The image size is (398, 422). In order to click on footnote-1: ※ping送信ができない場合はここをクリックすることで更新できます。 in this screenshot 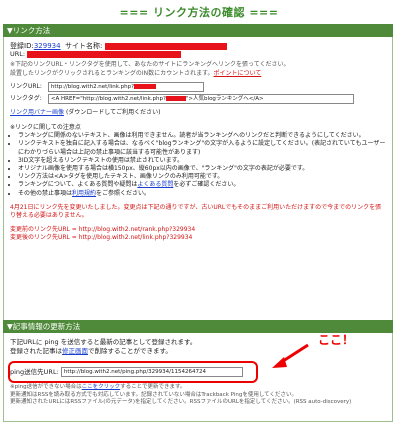, I will do `click(98, 387)`.